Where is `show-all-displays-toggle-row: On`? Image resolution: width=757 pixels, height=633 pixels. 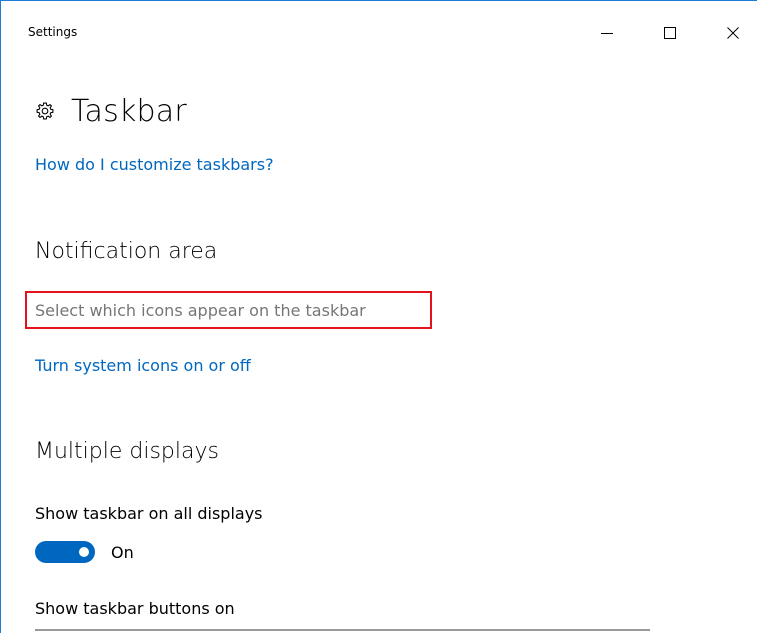 show-all-displays-toggle-row: On is located at coordinates (84, 552).